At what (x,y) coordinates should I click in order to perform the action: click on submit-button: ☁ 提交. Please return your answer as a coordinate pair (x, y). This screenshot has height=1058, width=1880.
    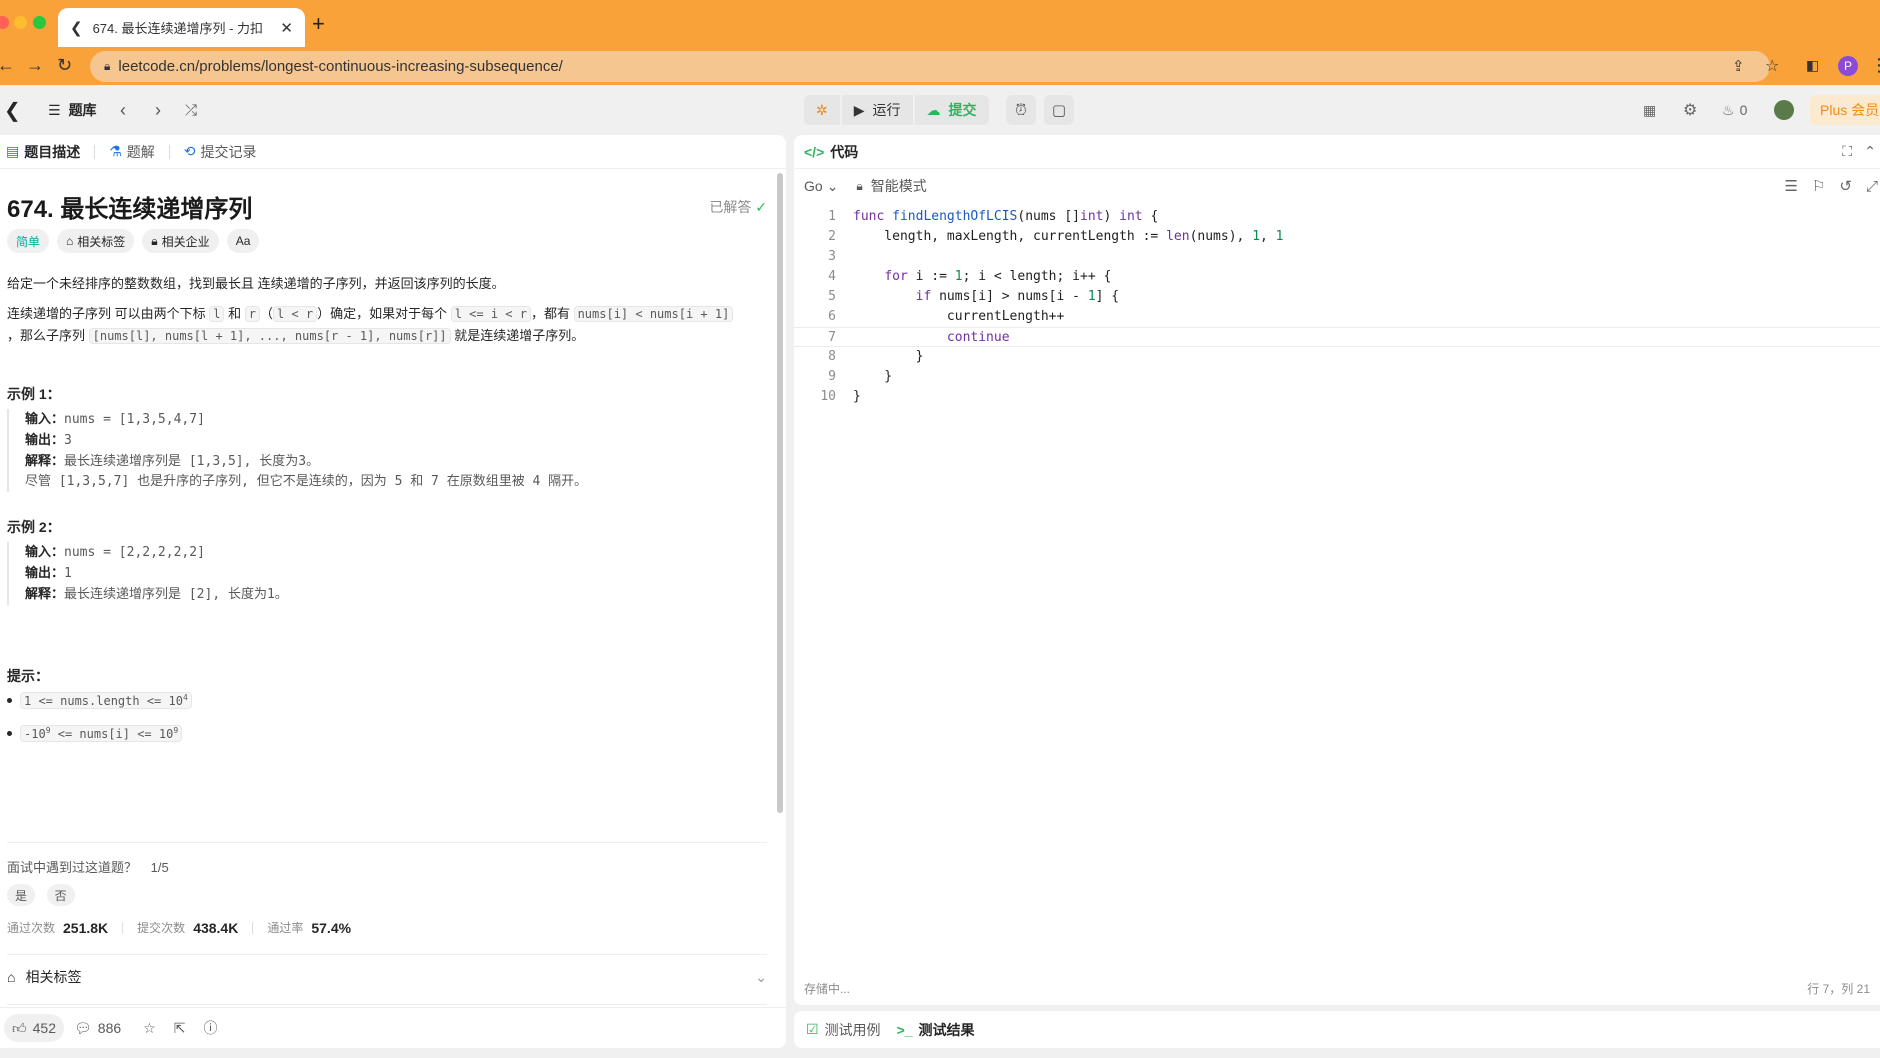
    Looking at the image, I should click on (951, 110).